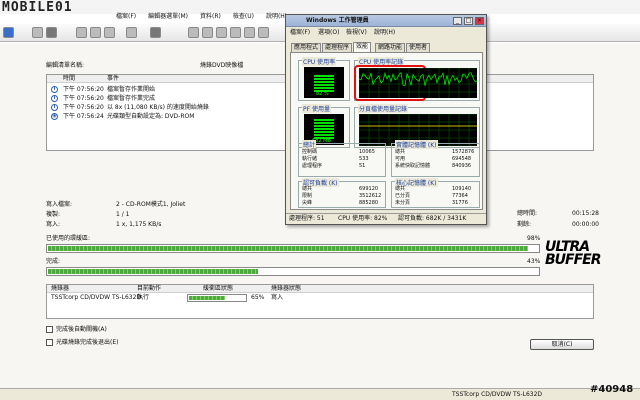  What do you see at coordinates (113, 78) in the screenshot?
I see `col-event: 事件` at bounding box center [113, 78].